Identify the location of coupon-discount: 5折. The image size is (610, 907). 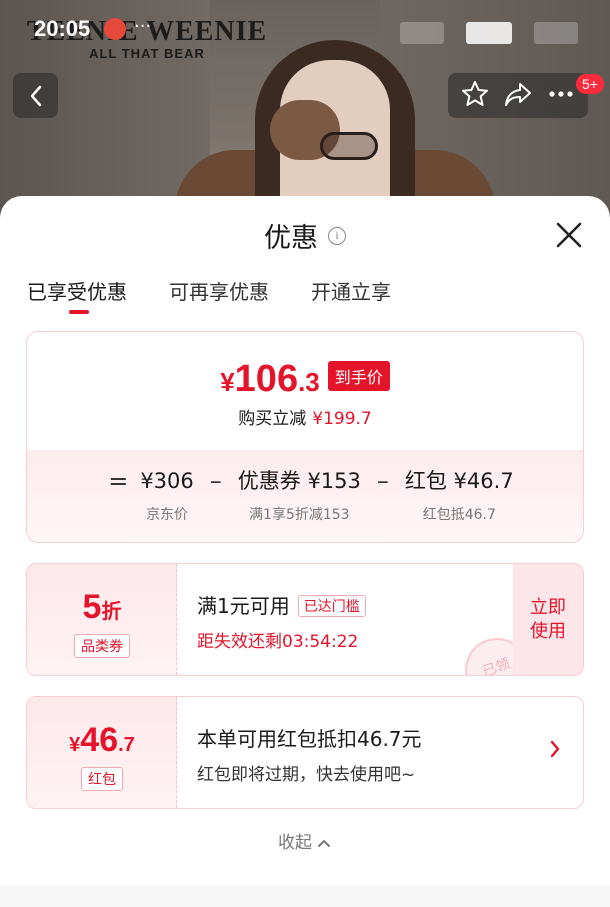
(102, 607).